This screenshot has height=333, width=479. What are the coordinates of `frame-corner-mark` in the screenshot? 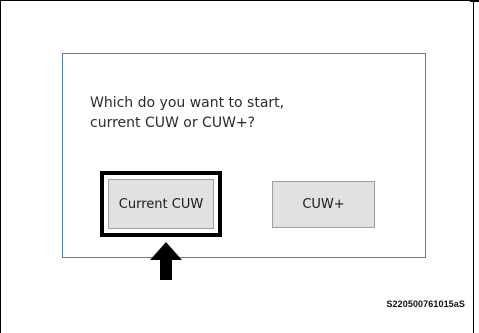 It's located at (474, 1).